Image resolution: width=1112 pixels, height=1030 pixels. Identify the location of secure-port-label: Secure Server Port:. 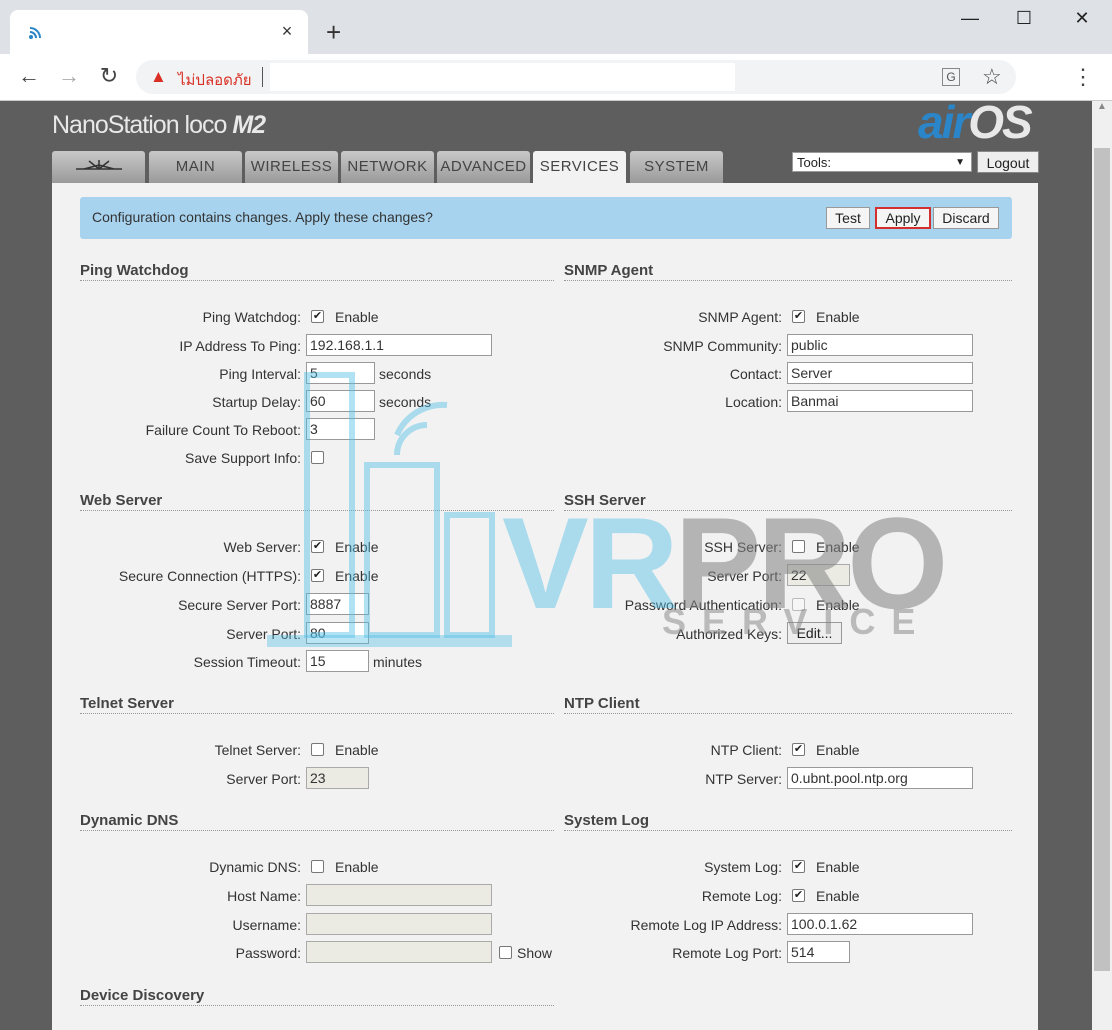
(239, 605).